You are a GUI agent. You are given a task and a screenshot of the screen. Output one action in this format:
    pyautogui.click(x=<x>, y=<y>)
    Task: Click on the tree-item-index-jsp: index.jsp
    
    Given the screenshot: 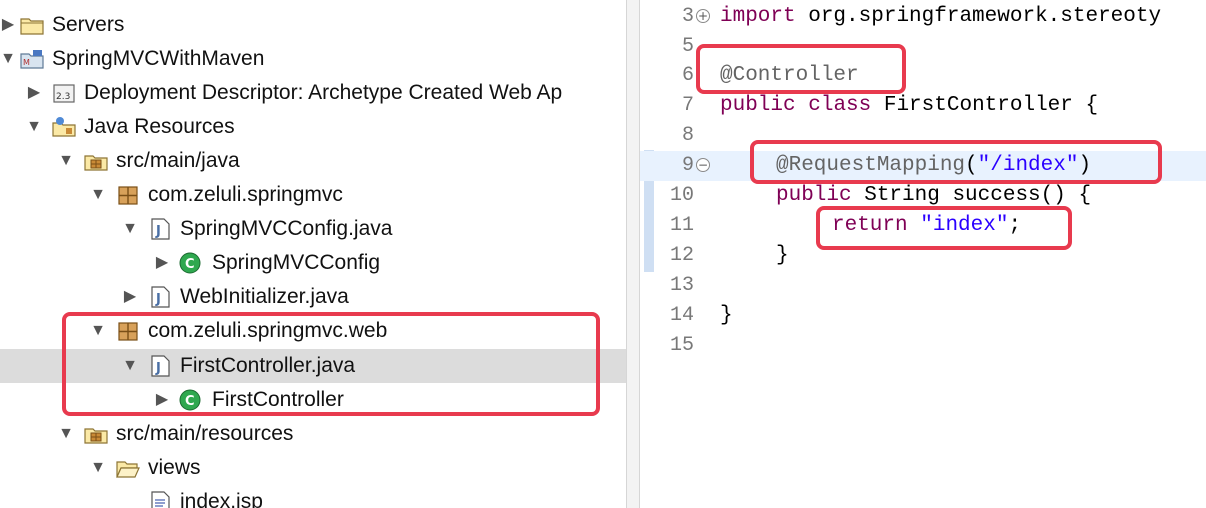 What is the action you would take?
    pyautogui.click(x=313, y=496)
    